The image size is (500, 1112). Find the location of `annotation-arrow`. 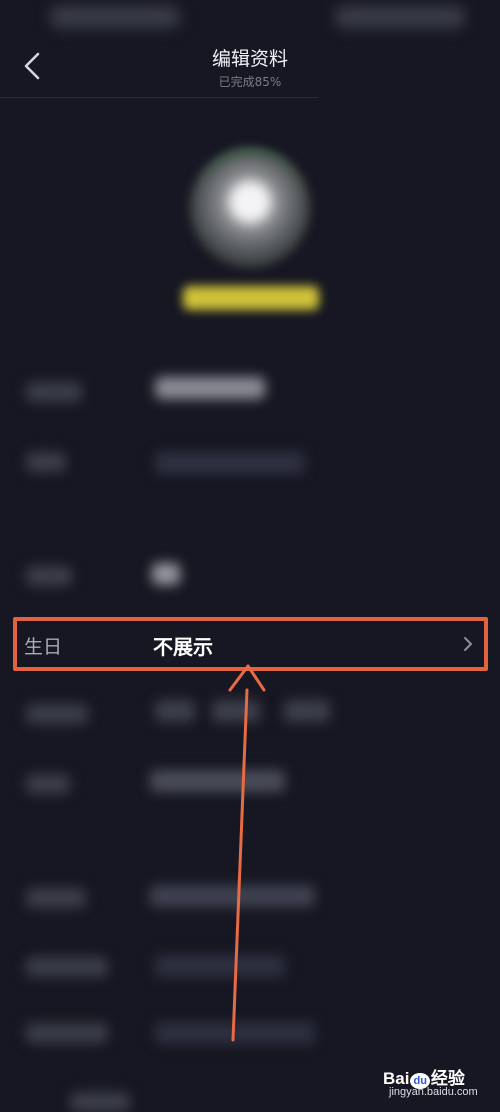

annotation-arrow is located at coordinates (247, 853).